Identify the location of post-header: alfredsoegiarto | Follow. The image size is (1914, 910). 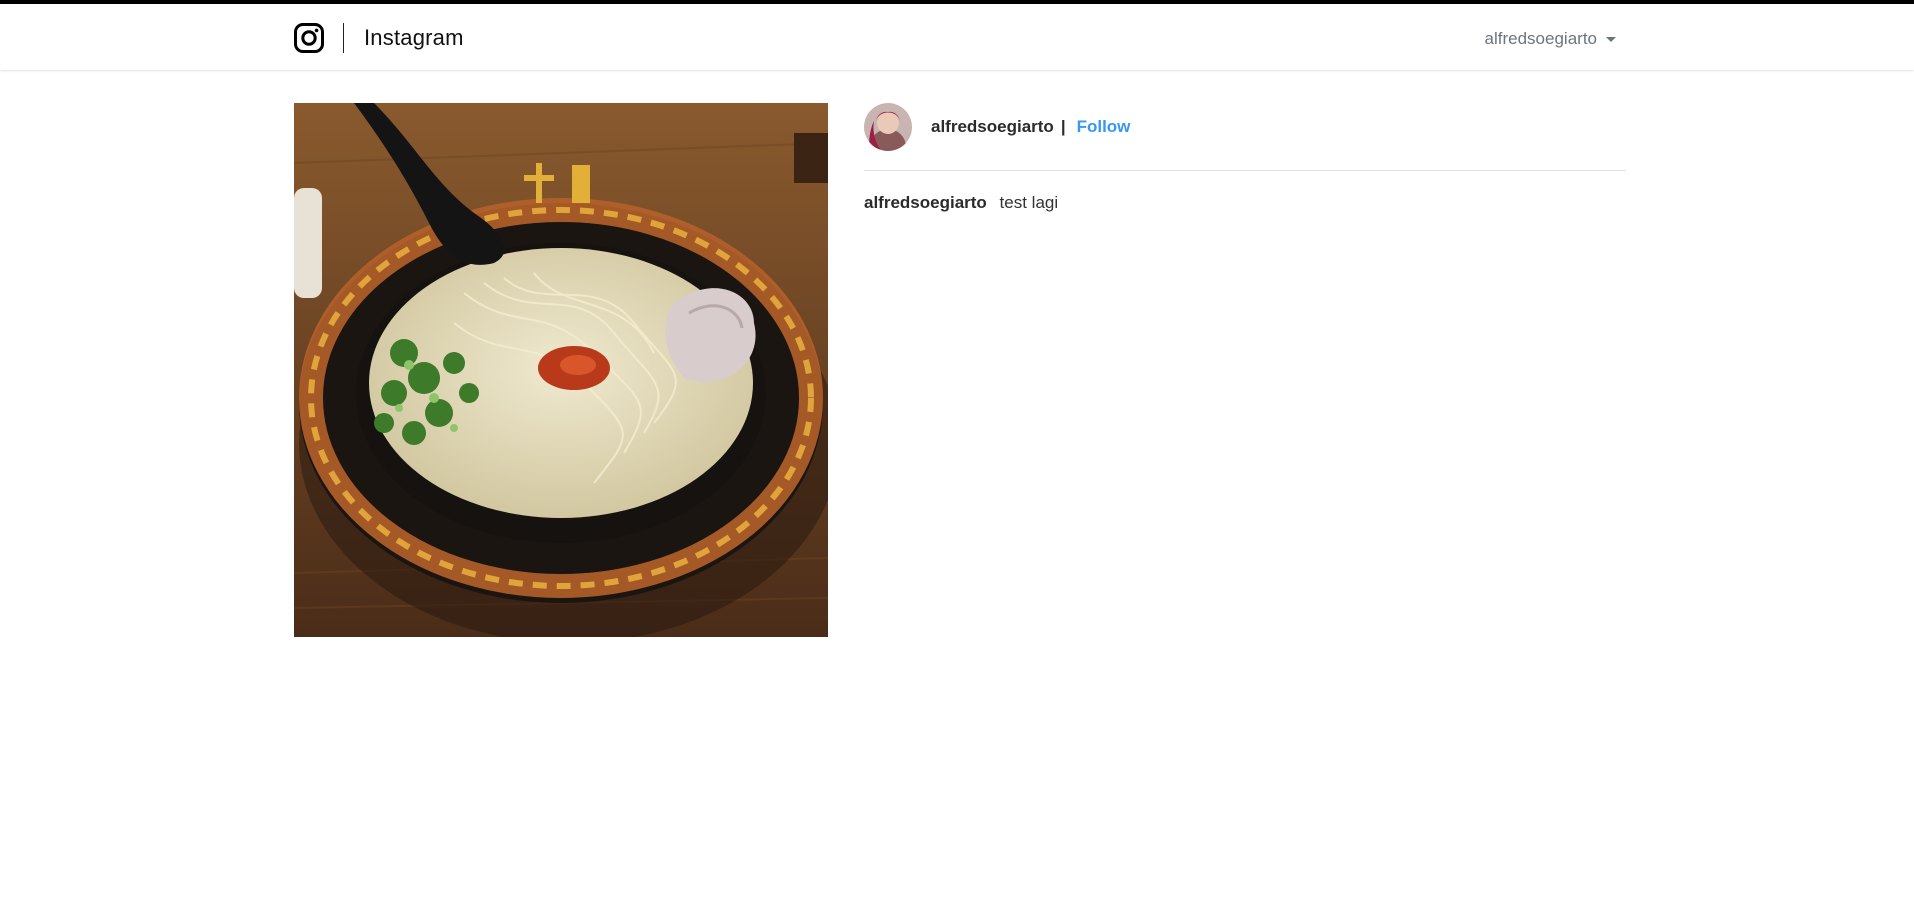
(1245, 127).